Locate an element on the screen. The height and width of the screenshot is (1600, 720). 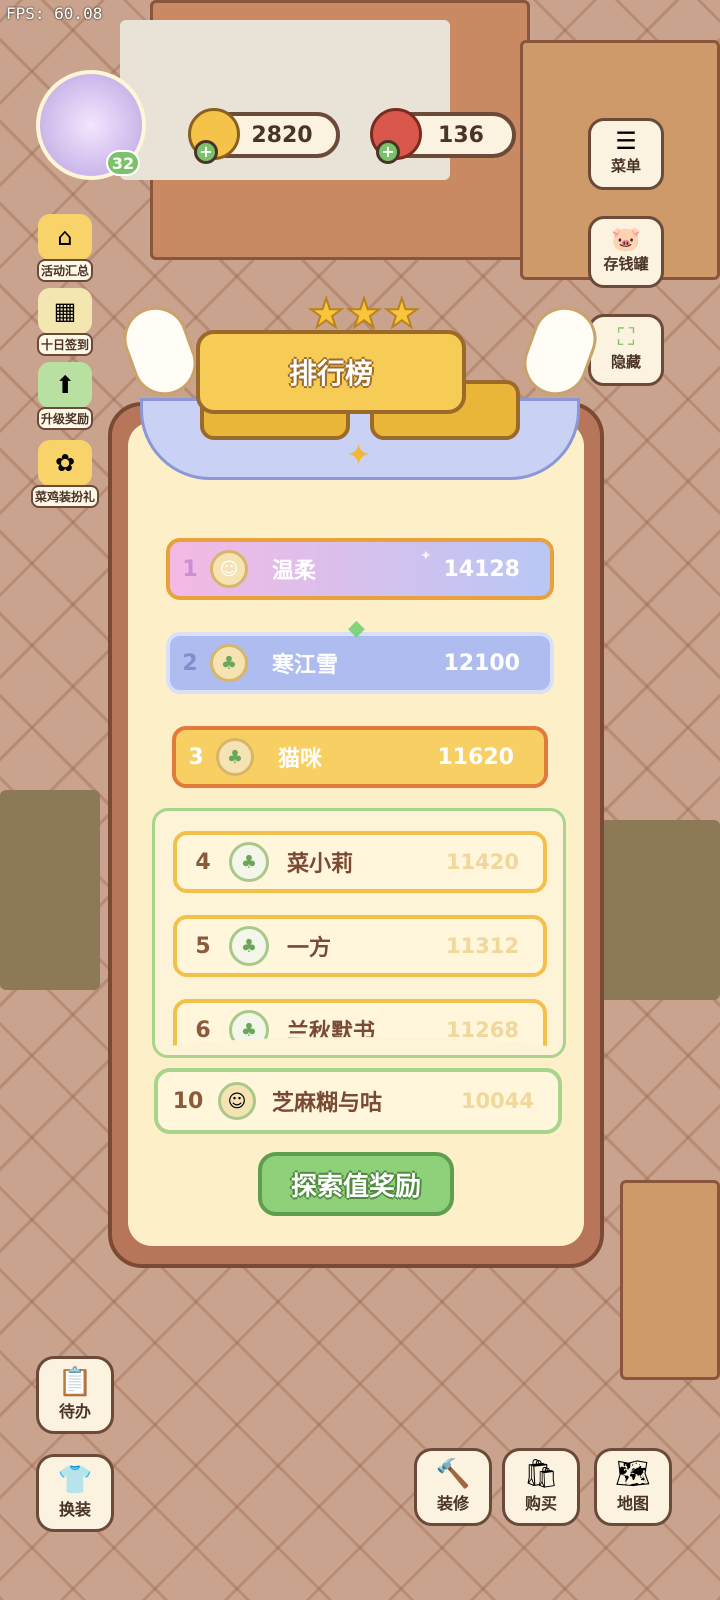
rank-number: 4 is located at coordinates (203, 862).